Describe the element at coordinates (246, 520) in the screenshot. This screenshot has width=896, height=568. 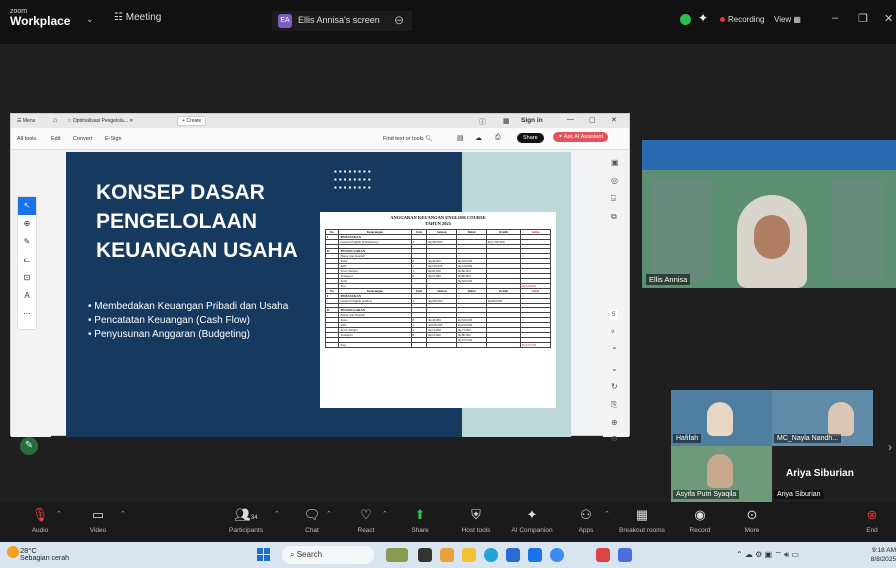
I see `participants-button: 👥︎34 Participants` at that location.